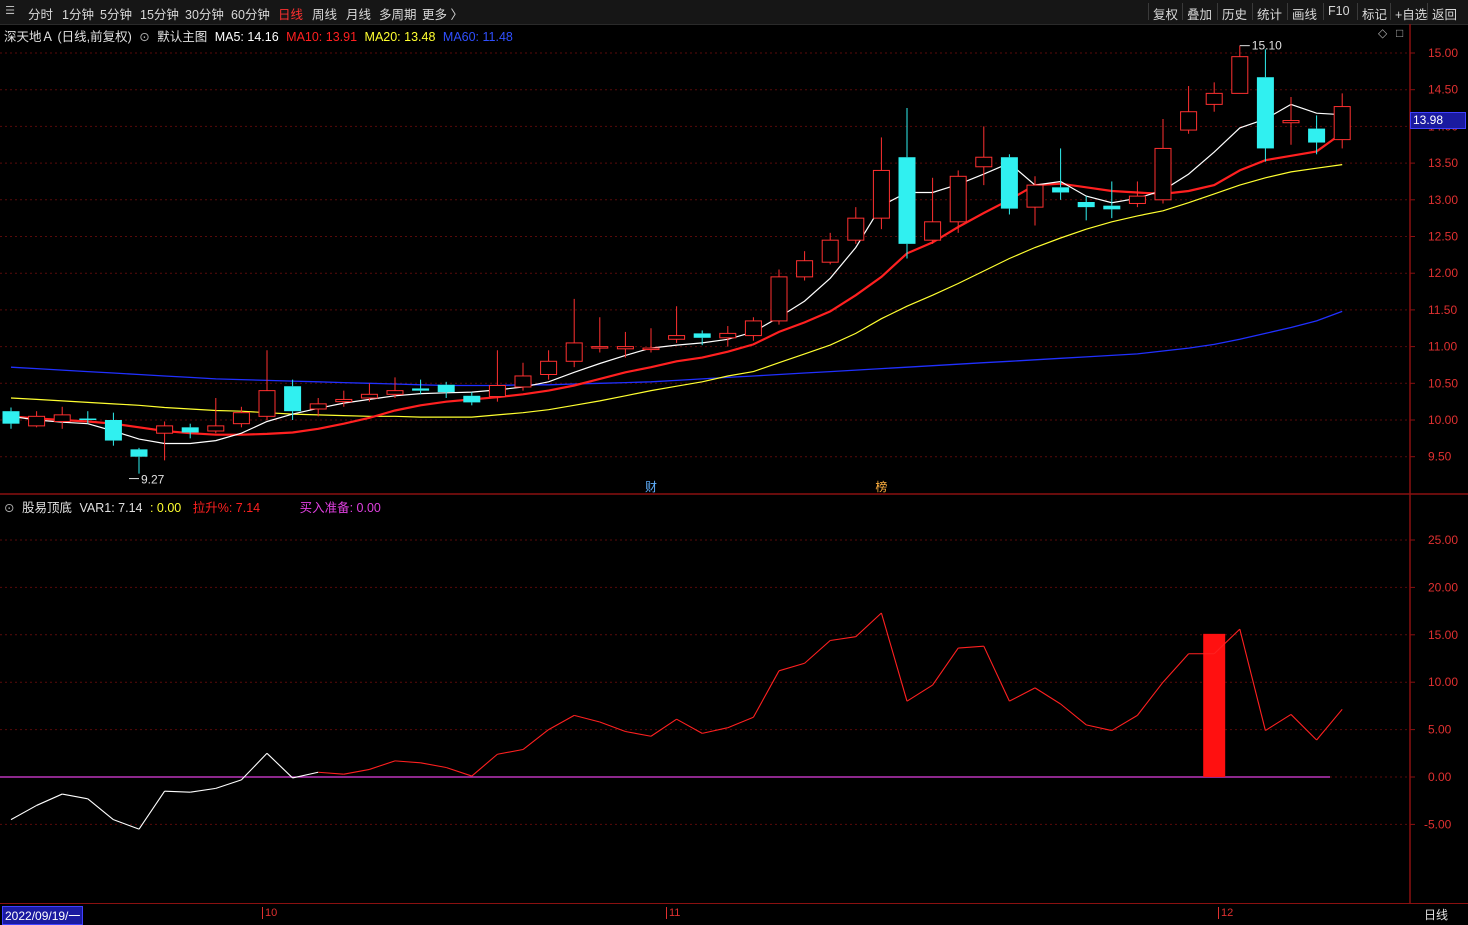 Image resolution: width=1468 pixels, height=925 pixels. I want to click on toolbar-button-5: F10, so click(1339, 11).